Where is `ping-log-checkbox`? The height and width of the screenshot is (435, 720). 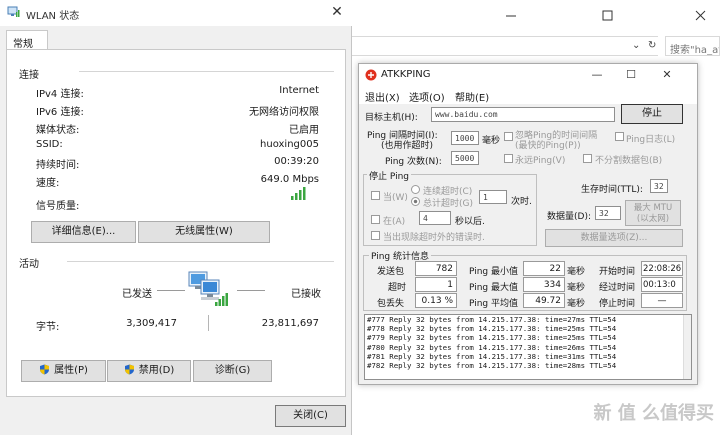
ping-log-checkbox is located at coordinates (619, 136).